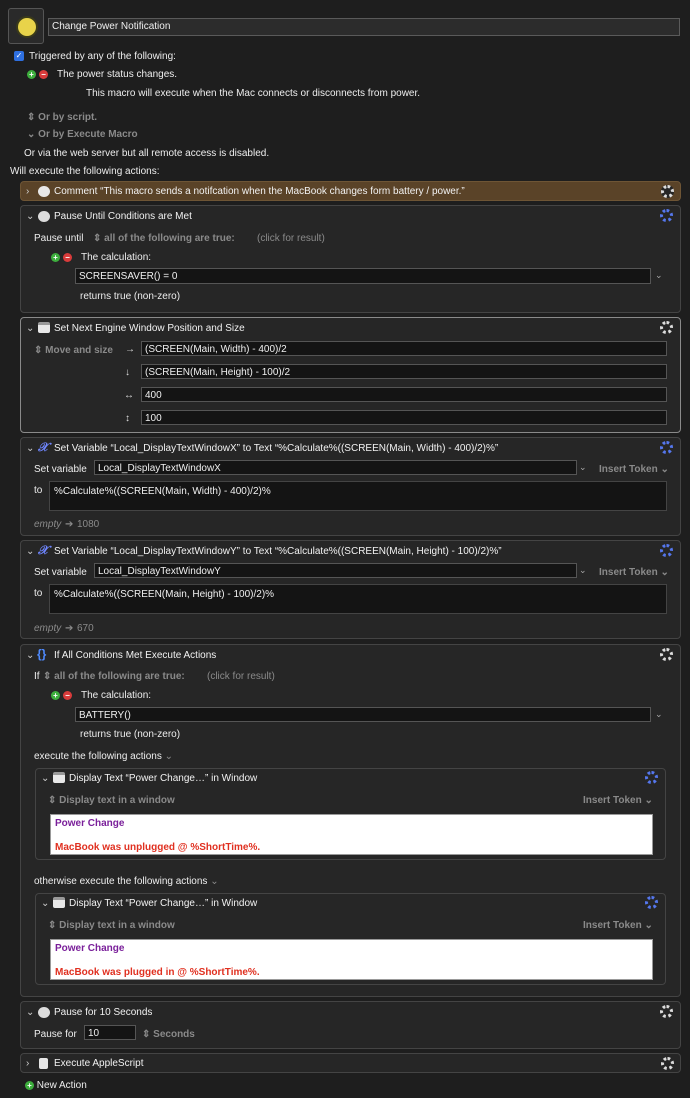 The image size is (690, 1098). I want to click on seconds-field: 10, so click(110, 1032).